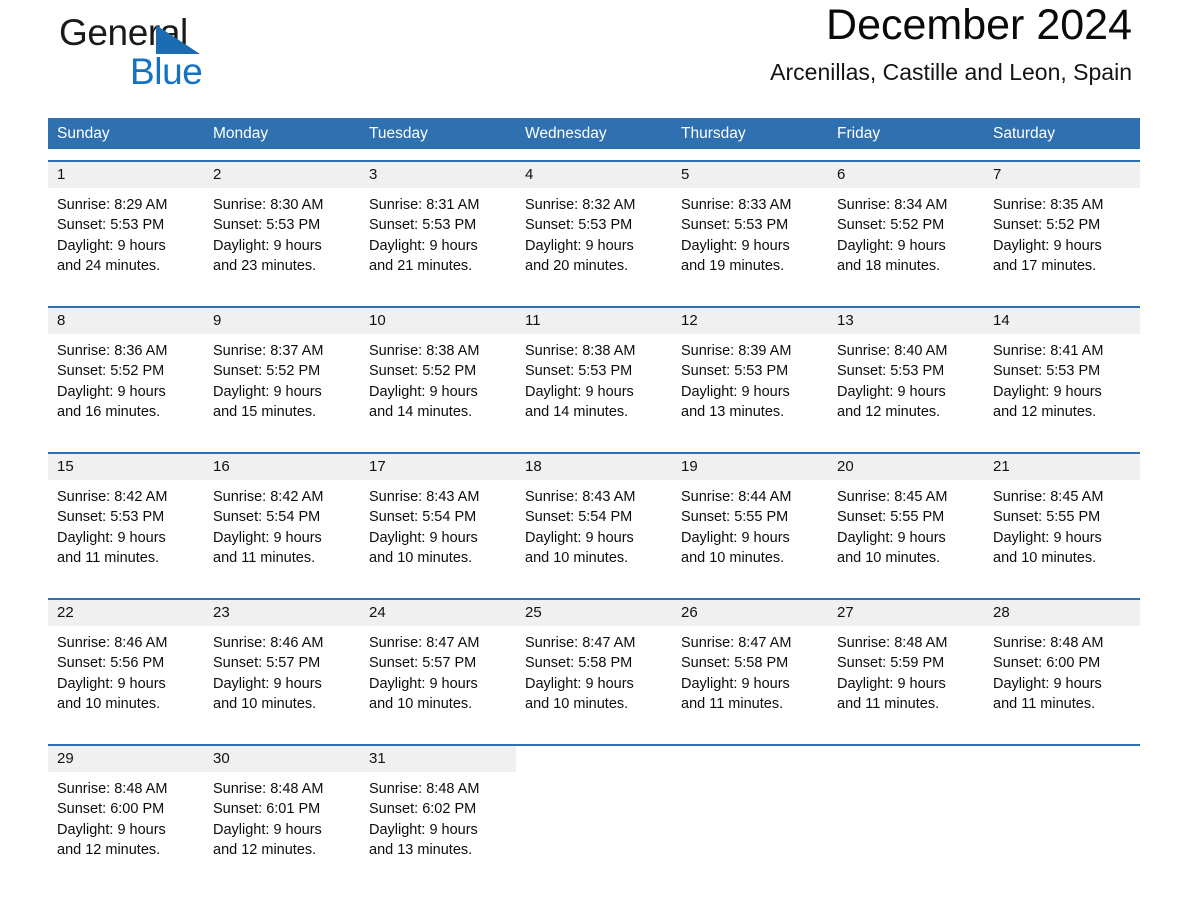 Image resolution: width=1188 pixels, height=918 pixels. I want to click on sunrise-text: Sunrise: 8:33 AM, so click(736, 205).